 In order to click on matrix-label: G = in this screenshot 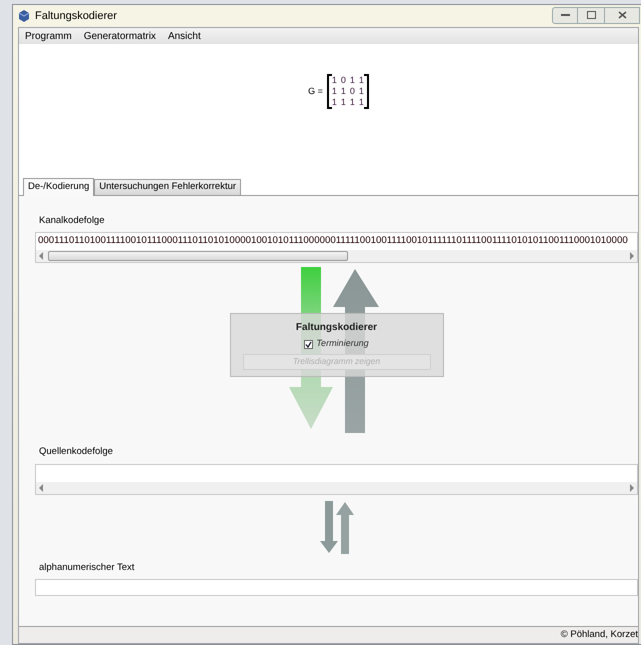, I will do `click(315, 91)`.